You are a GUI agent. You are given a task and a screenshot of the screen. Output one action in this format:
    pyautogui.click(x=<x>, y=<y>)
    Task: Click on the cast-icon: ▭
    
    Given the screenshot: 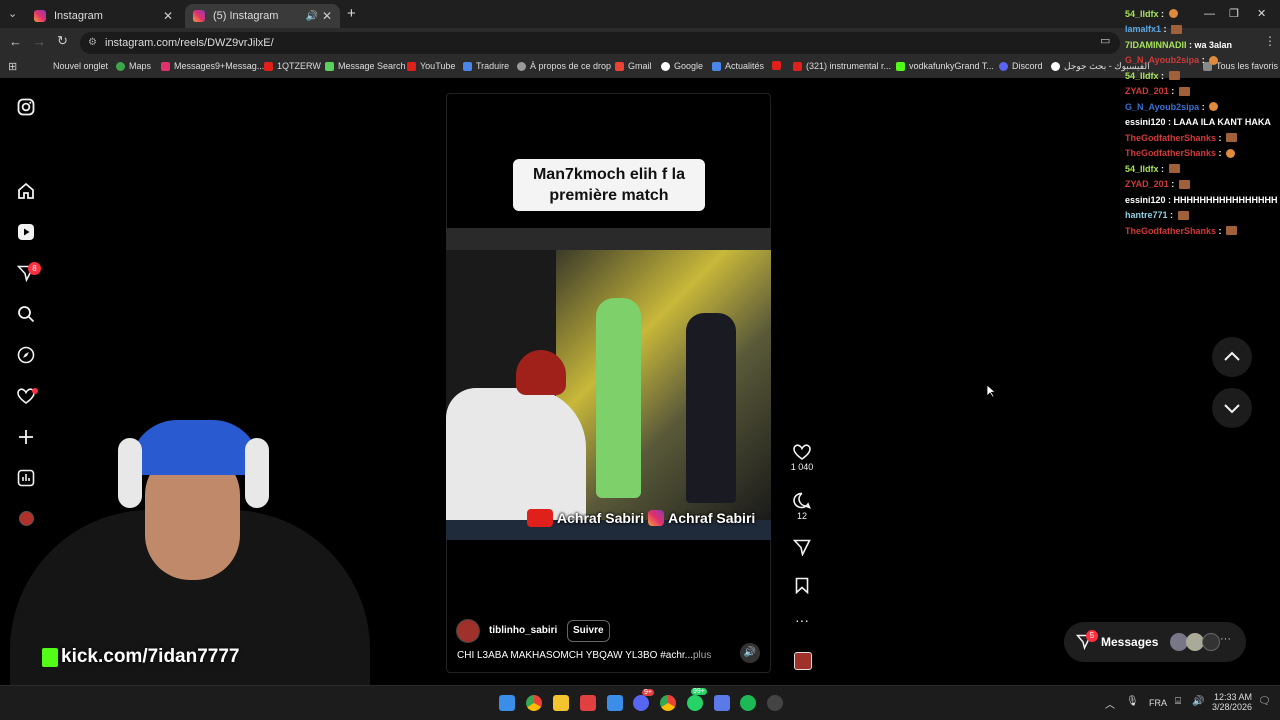 What is the action you would take?
    pyautogui.click(x=1105, y=40)
    